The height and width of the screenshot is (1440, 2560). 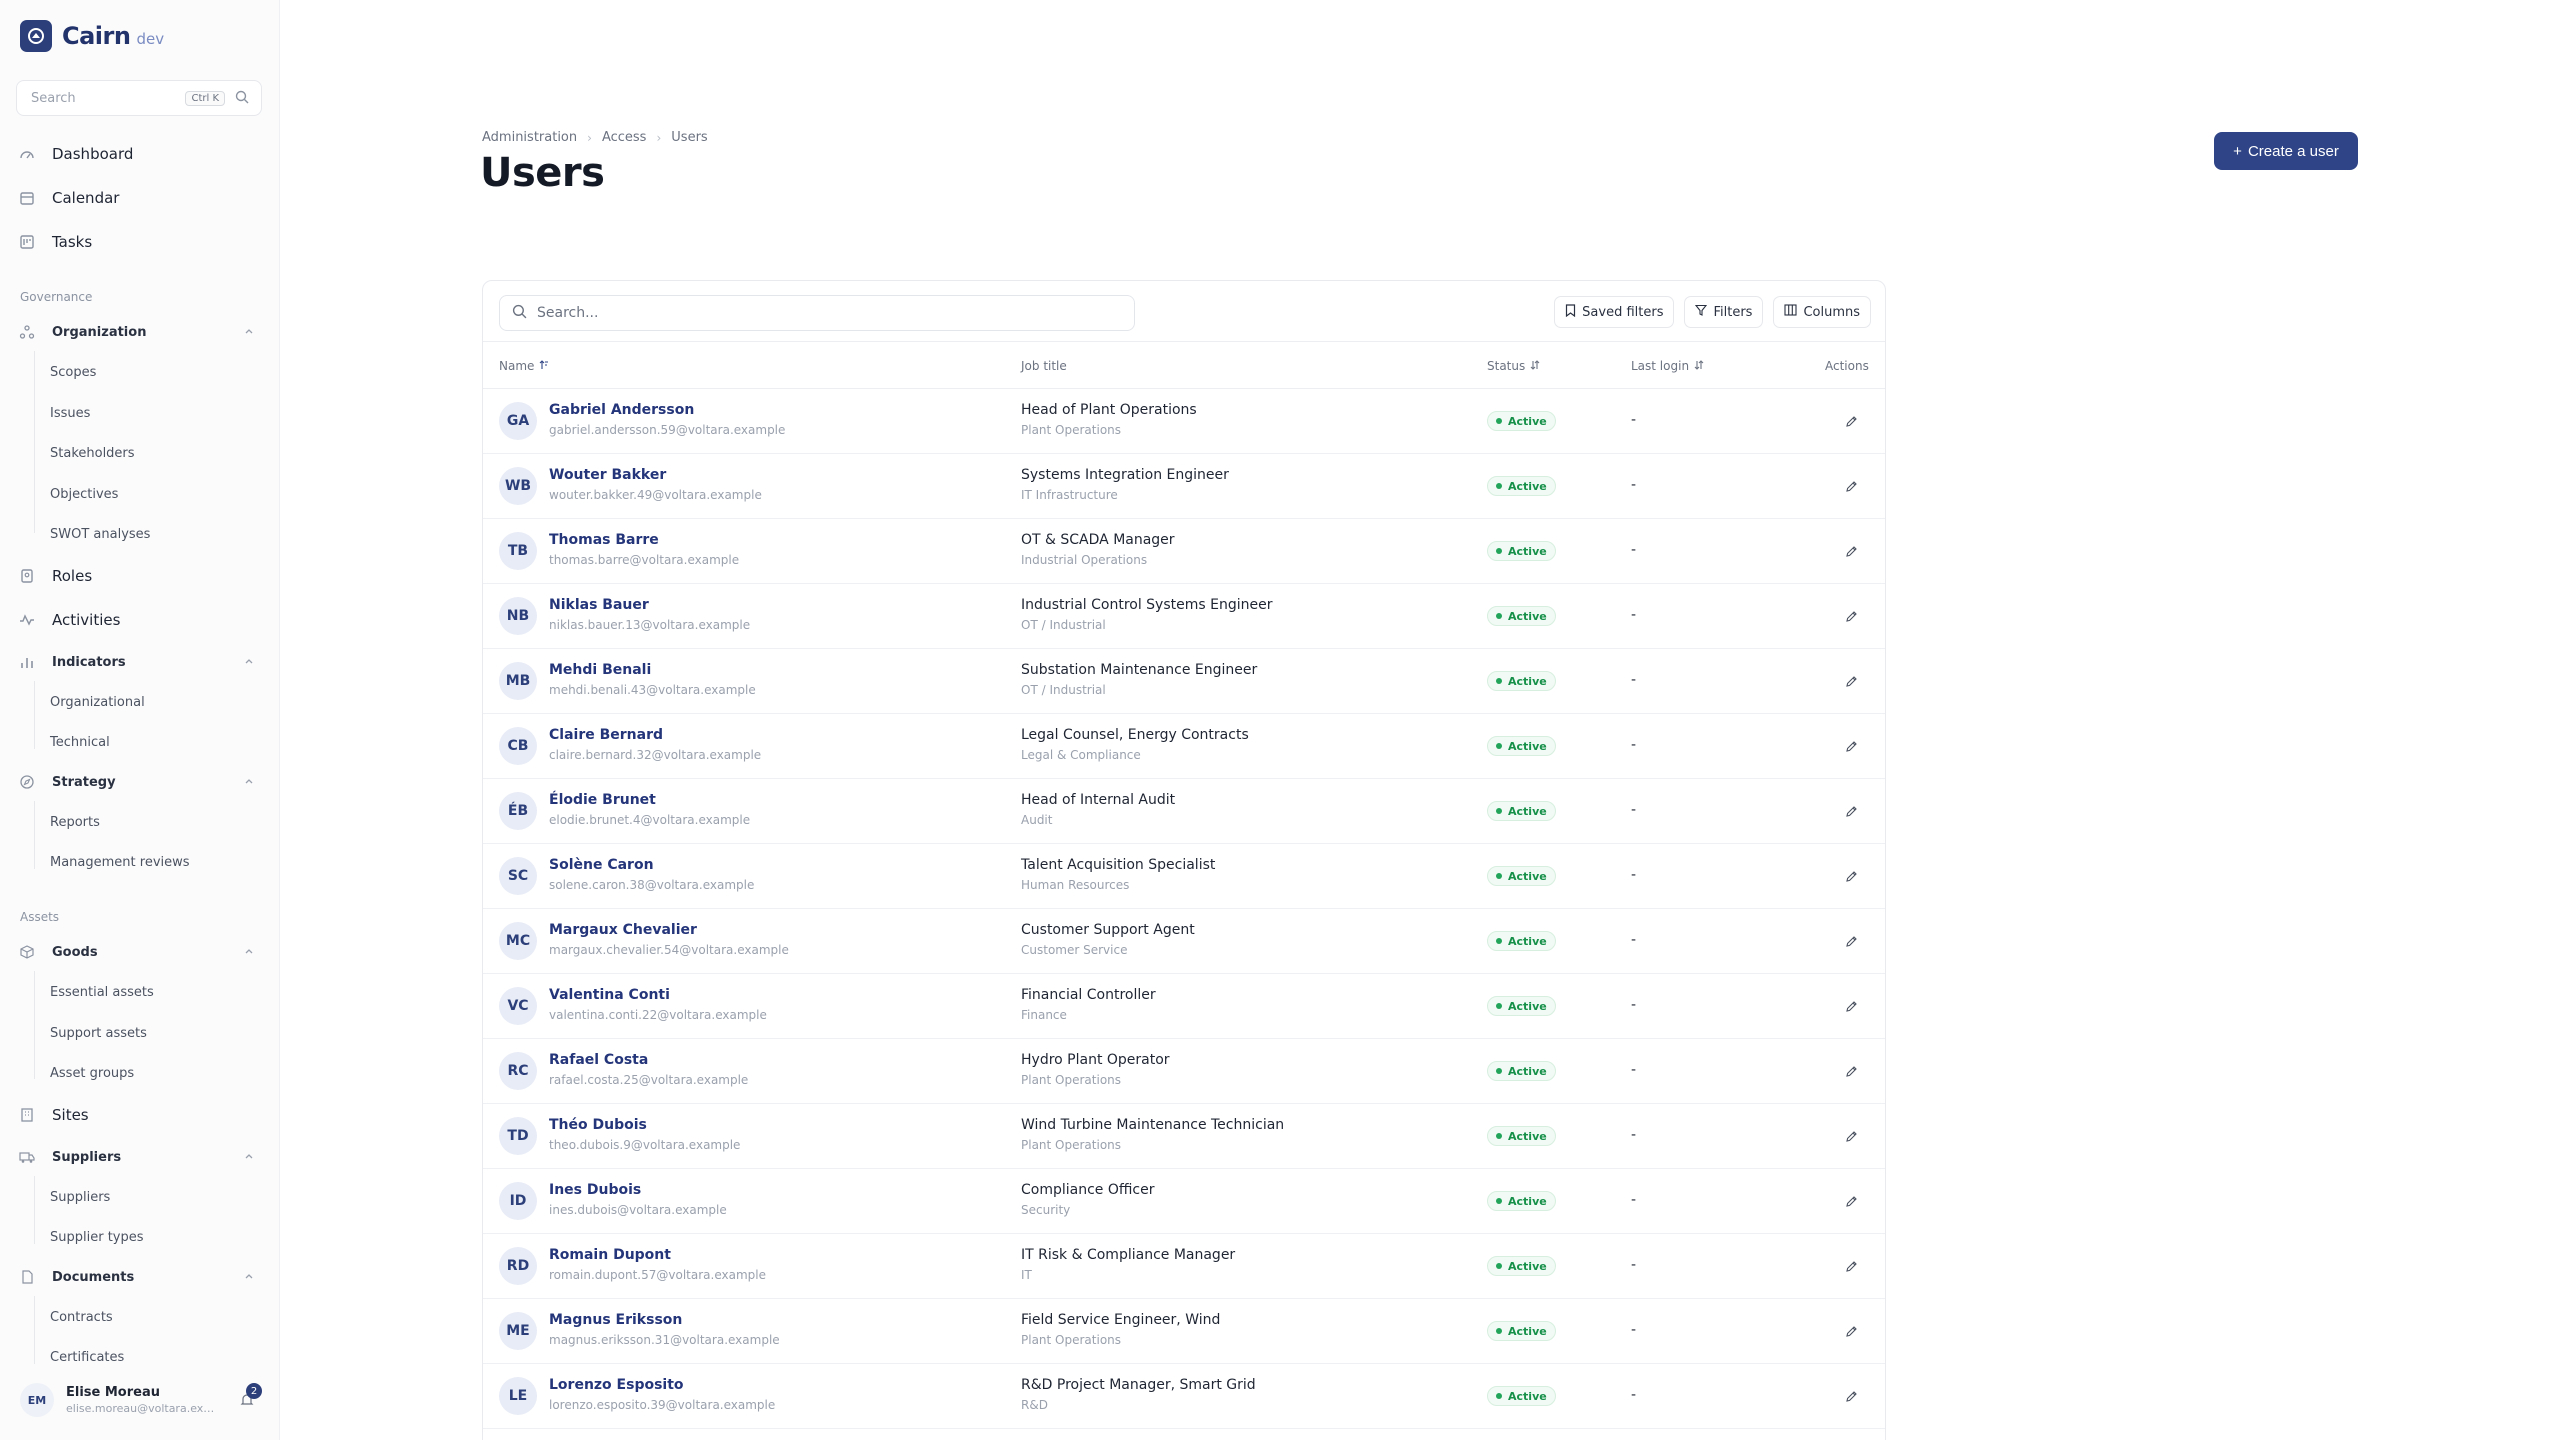 I want to click on sidebar-item-organization: Organization, so click(x=140, y=332).